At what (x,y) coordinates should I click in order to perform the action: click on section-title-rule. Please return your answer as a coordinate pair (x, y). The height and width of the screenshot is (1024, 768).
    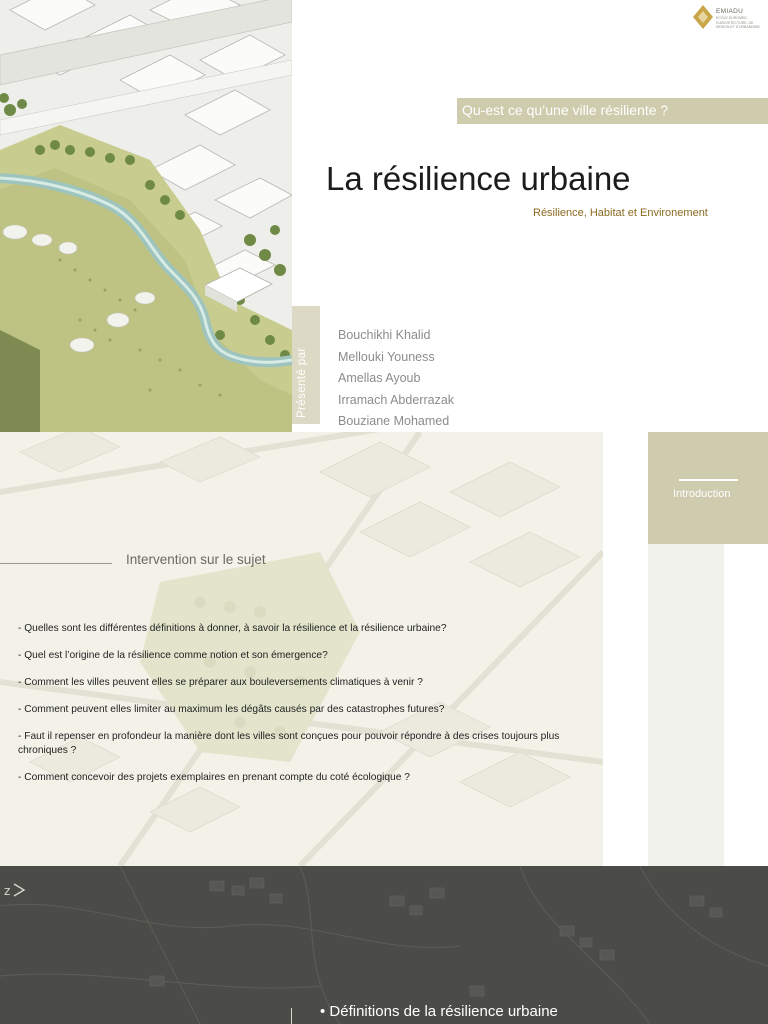
    Looking at the image, I should click on (56, 563).